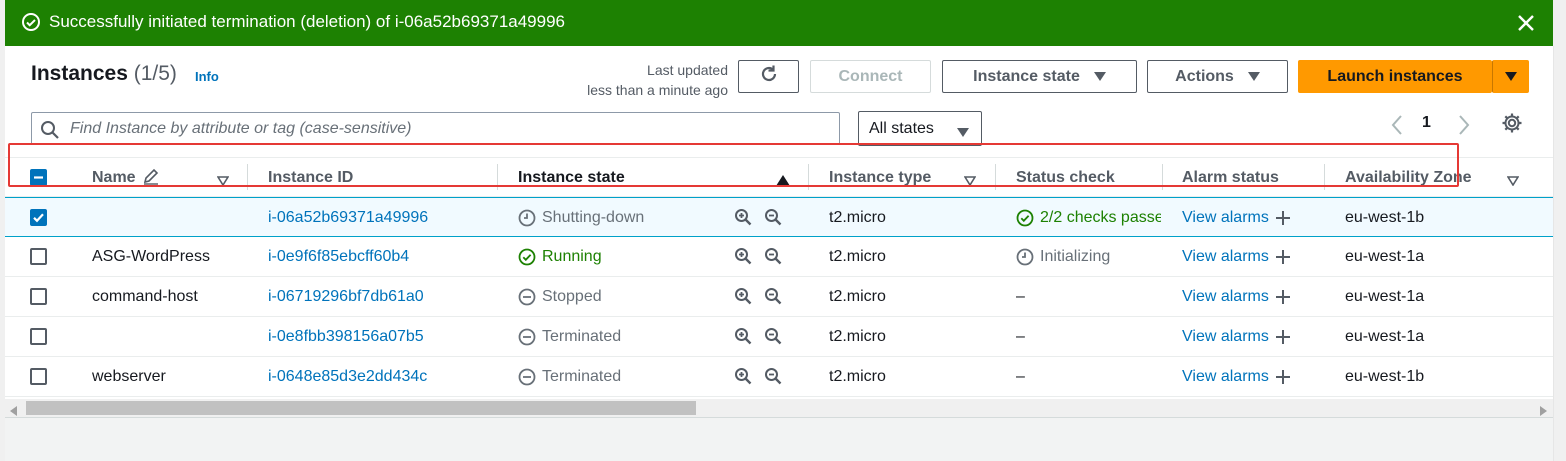  Describe the element at coordinates (783, 182) in the screenshot. I see `sort-ascending-icon` at that location.